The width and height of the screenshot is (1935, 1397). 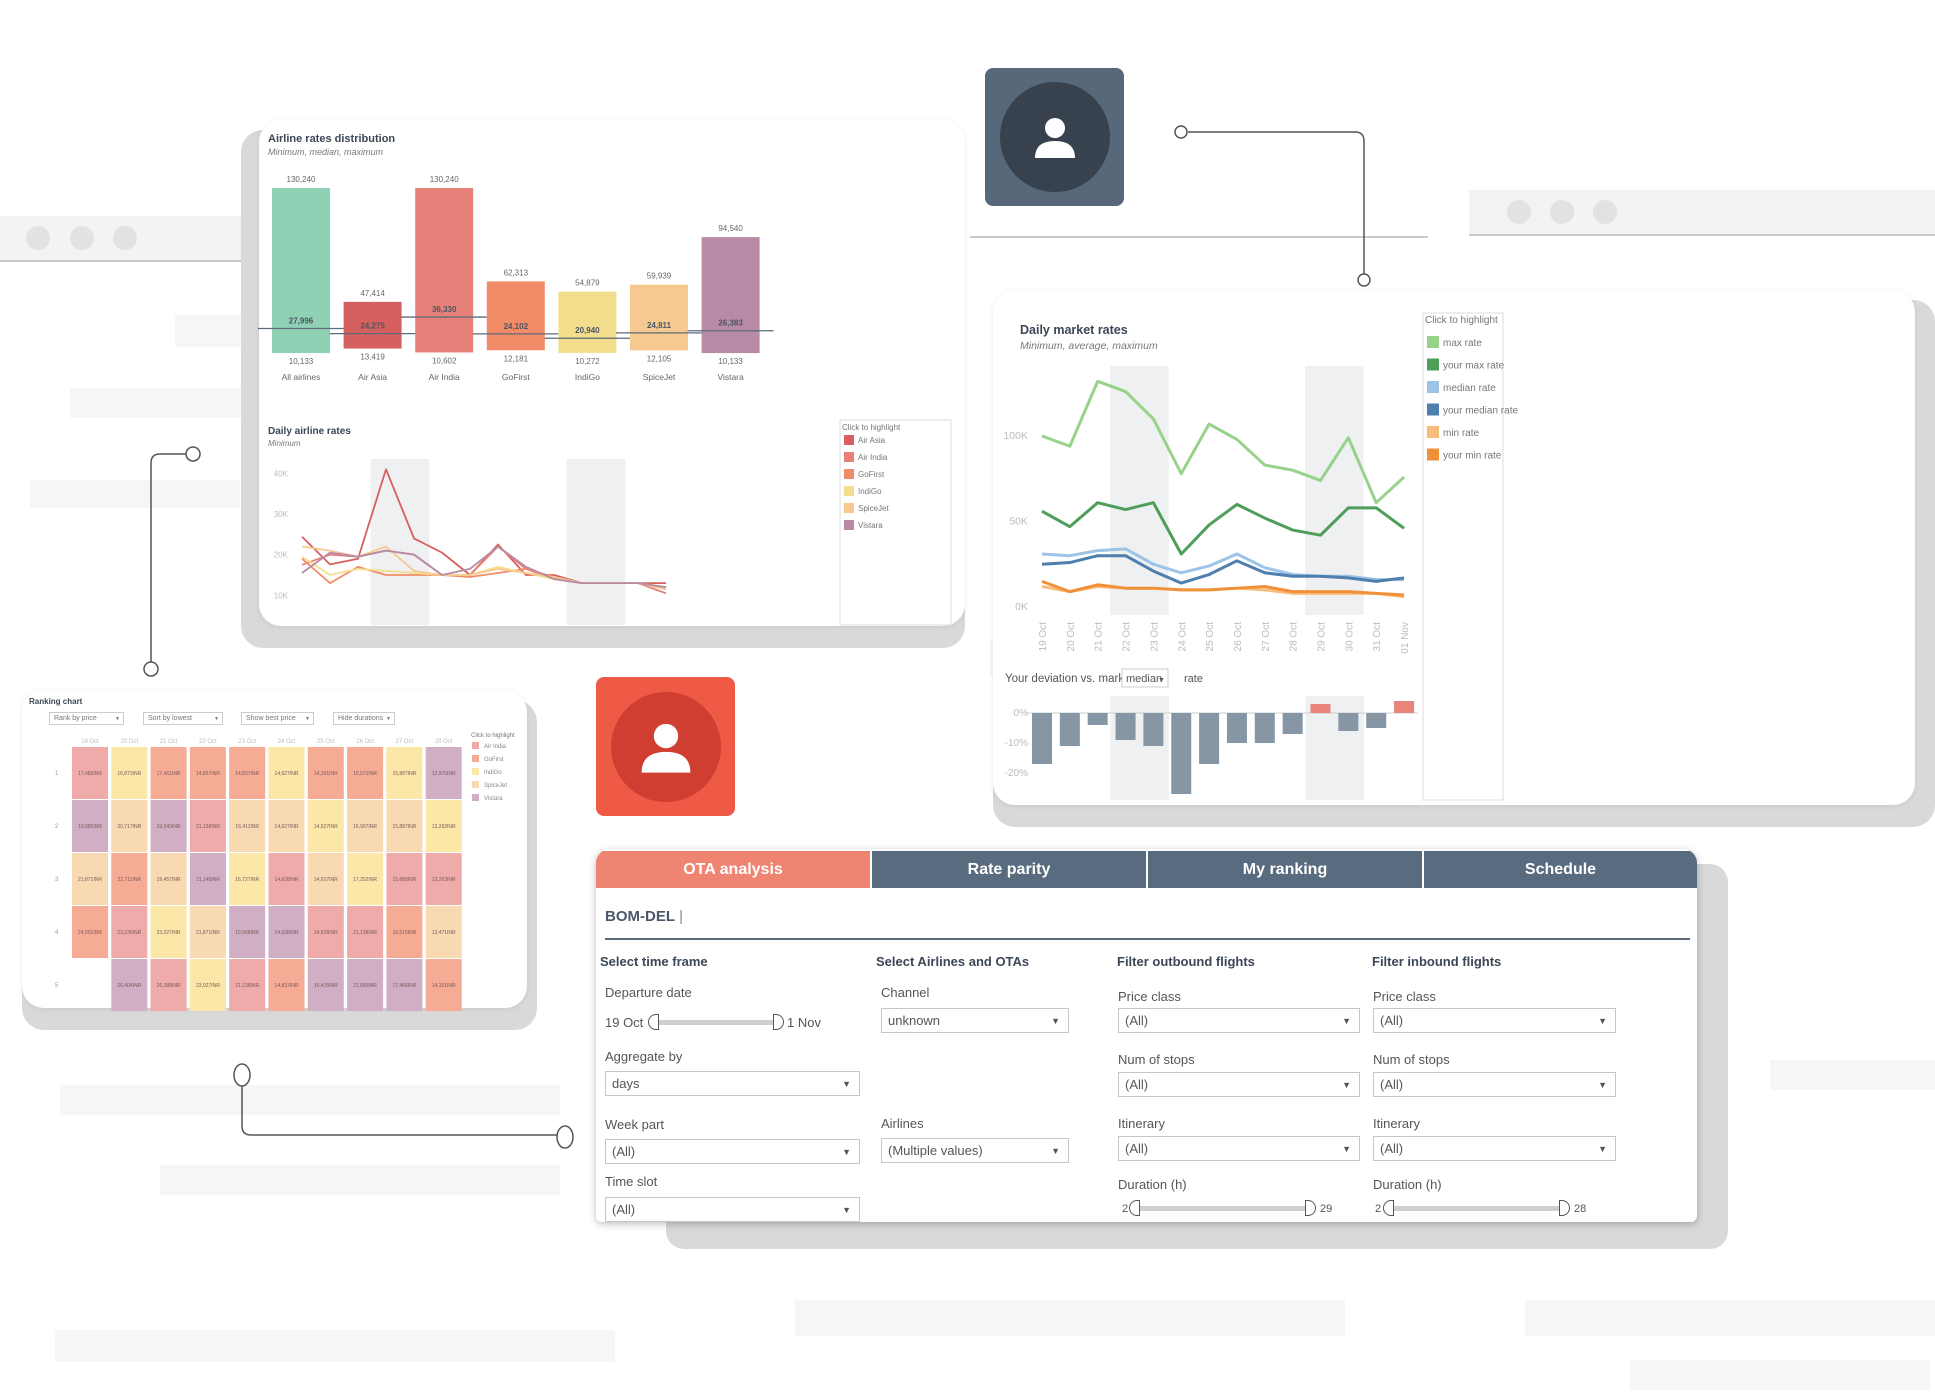 What do you see at coordinates (1461, 433) in the screenshot?
I see `legend-item: min rate` at bounding box center [1461, 433].